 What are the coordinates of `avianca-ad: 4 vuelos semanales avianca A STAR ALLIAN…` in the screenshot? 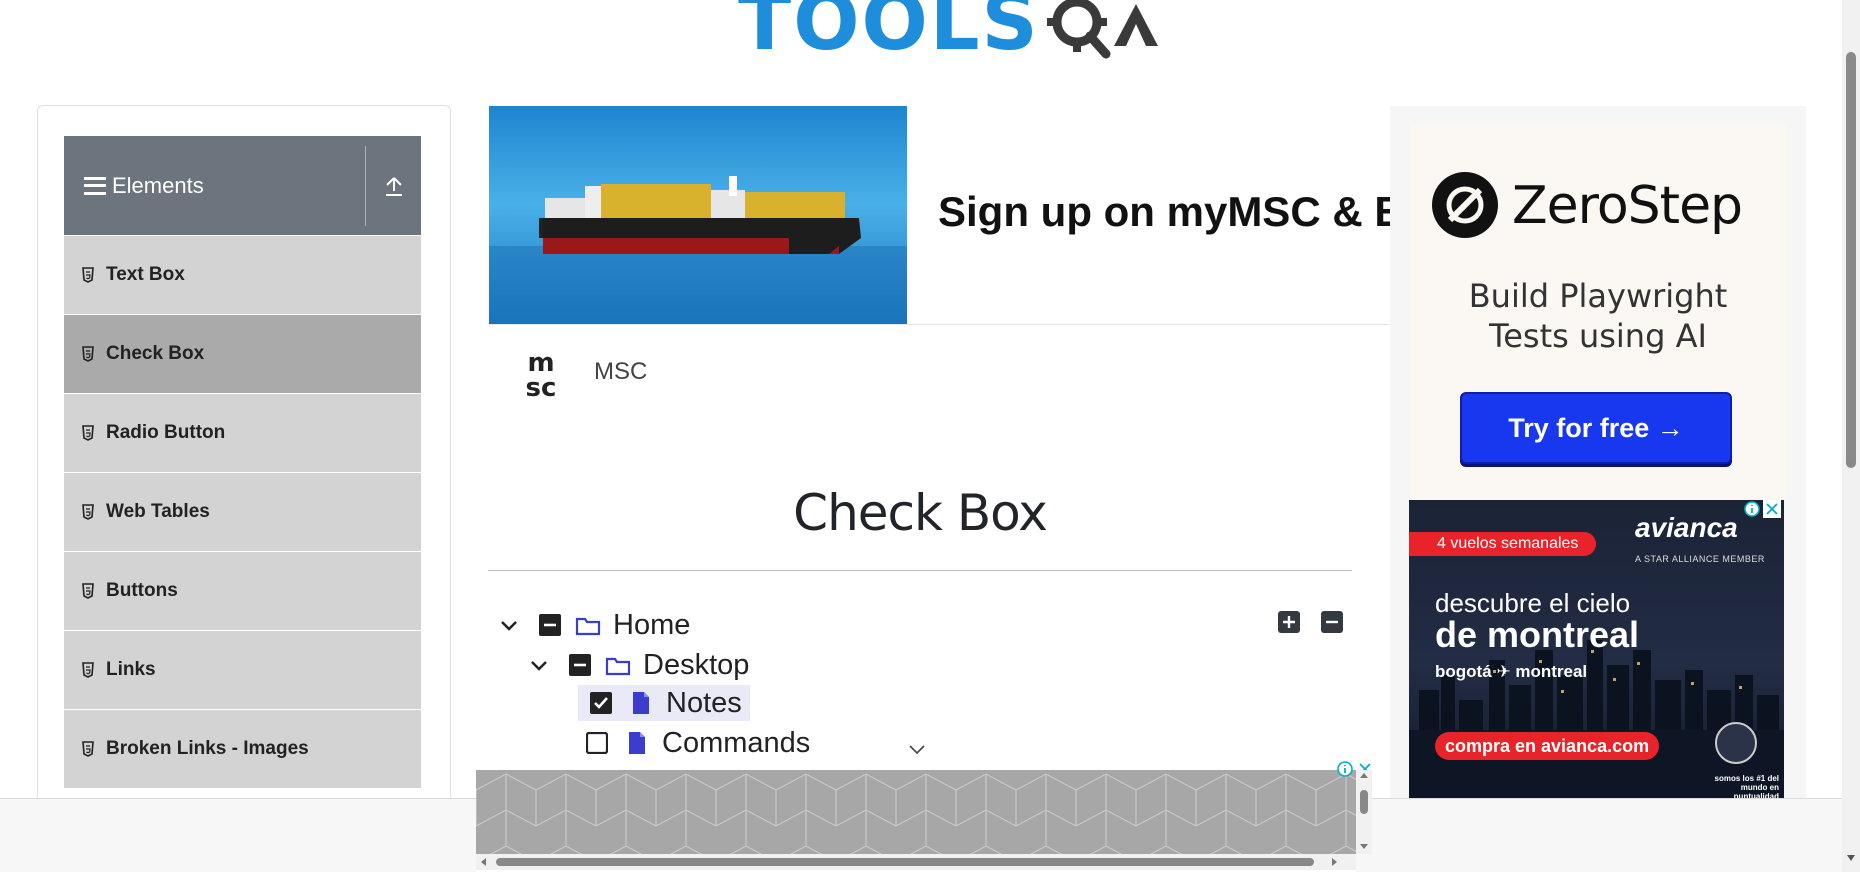 It's located at (1596, 649).